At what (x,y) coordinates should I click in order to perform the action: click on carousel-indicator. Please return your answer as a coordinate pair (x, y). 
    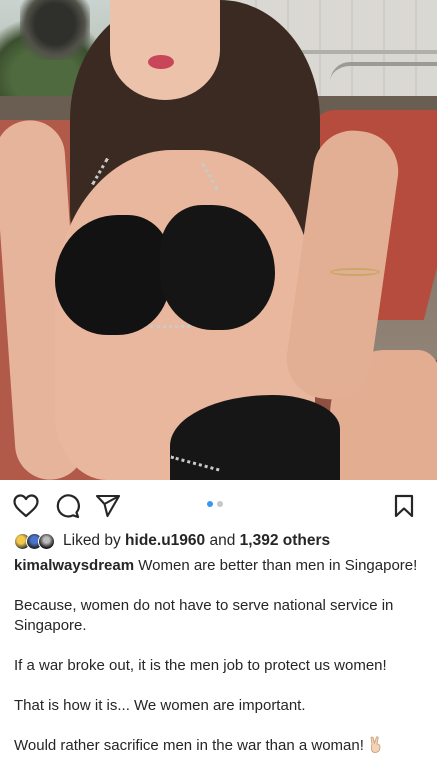
    Looking at the image, I should click on (215, 504).